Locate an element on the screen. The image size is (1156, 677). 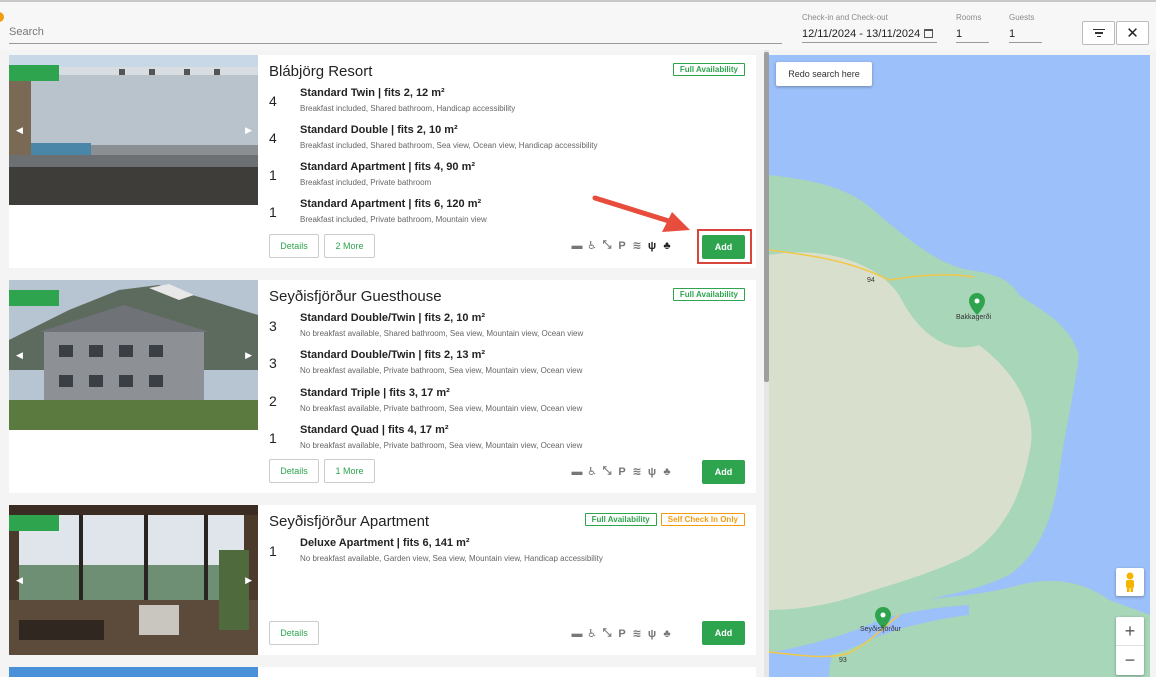
search-input: Search is located at coordinates (395, 35).